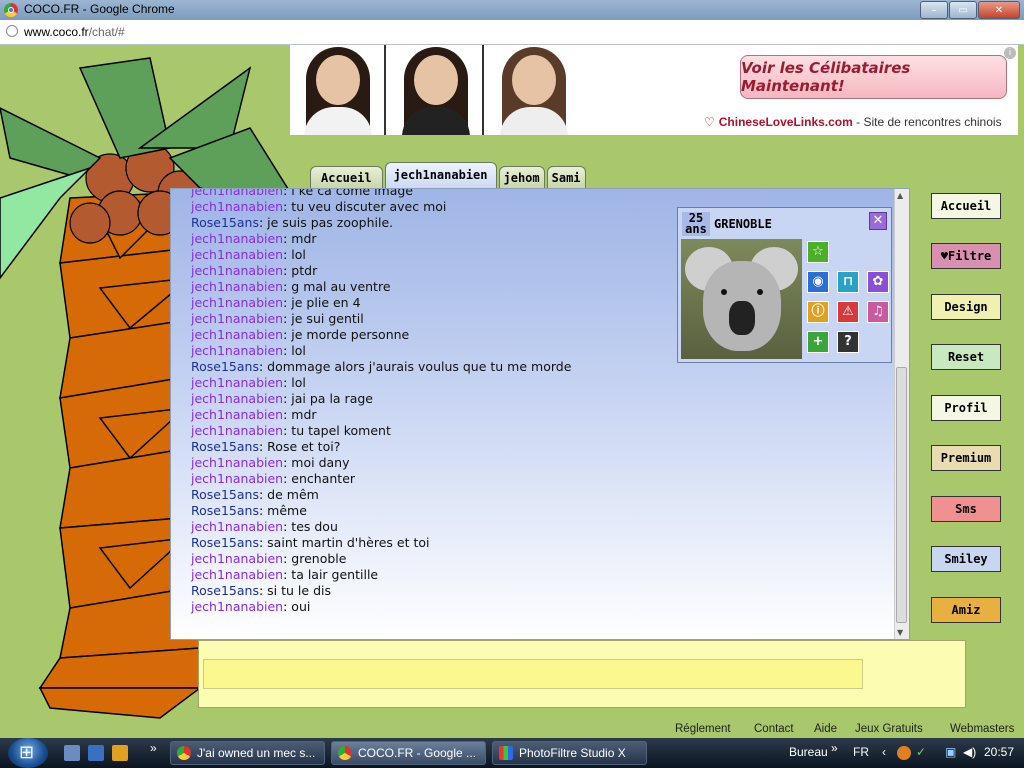  I want to click on taskbar-button-photofiltre: PhotoFiltre Studio X, so click(569, 753).